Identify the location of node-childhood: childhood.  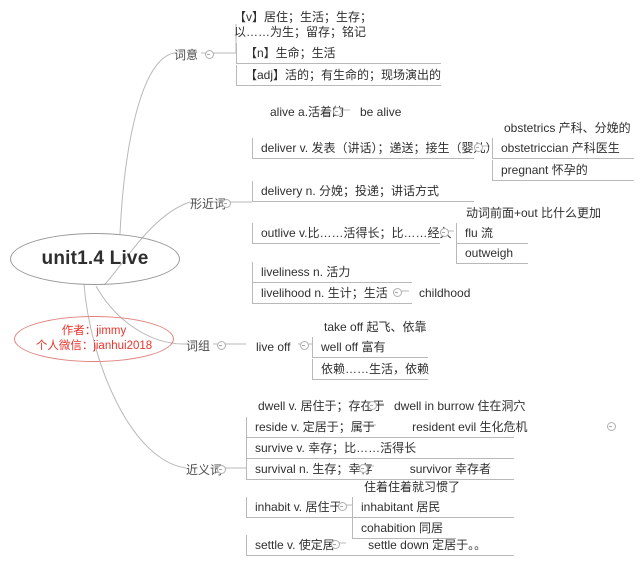
(443, 293).